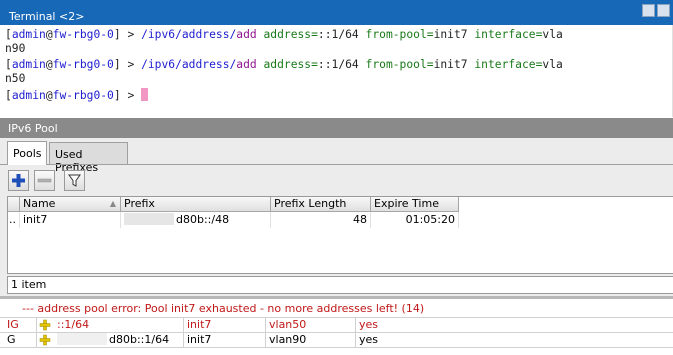 Image resolution: width=673 pixels, height=355 pixels. What do you see at coordinates (47, 16) in the screenshot?
I see `terminal-title: Terminal <2>` at bounding box center [47, 16].